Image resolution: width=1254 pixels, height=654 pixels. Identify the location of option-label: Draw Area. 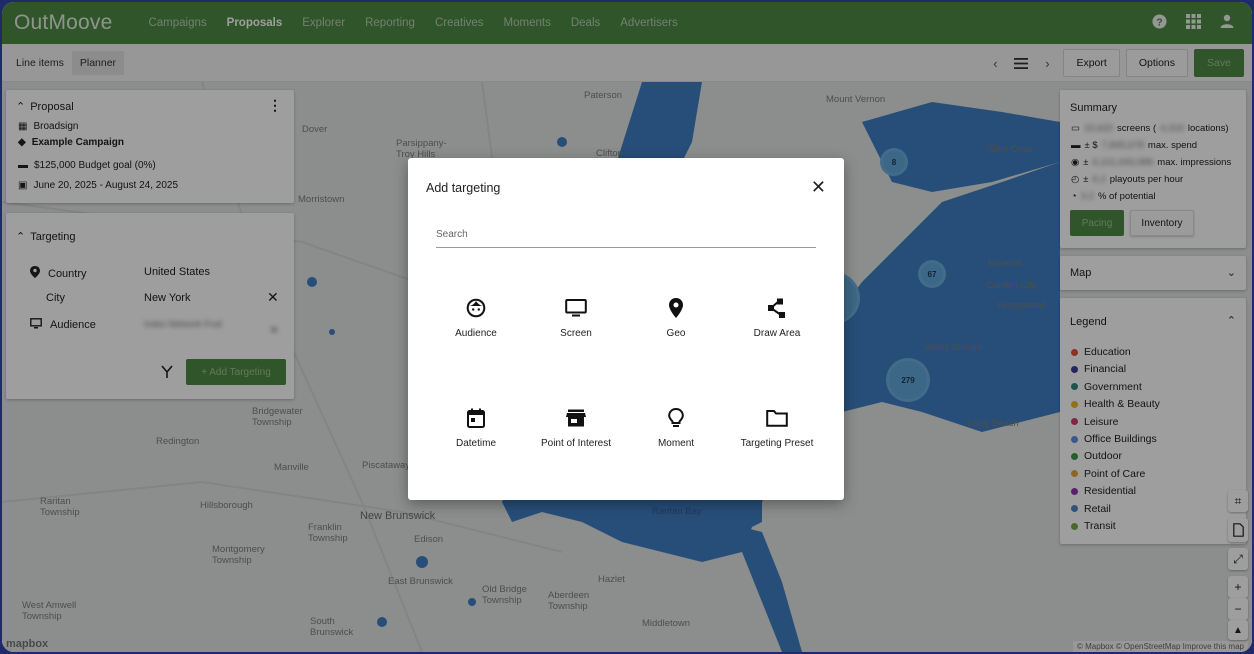
(777, 333).